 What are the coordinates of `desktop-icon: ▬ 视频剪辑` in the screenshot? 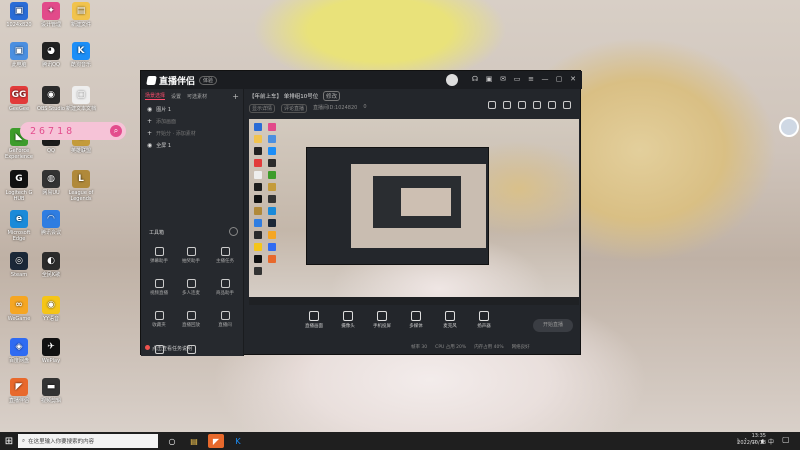 It's located at (51, 391).